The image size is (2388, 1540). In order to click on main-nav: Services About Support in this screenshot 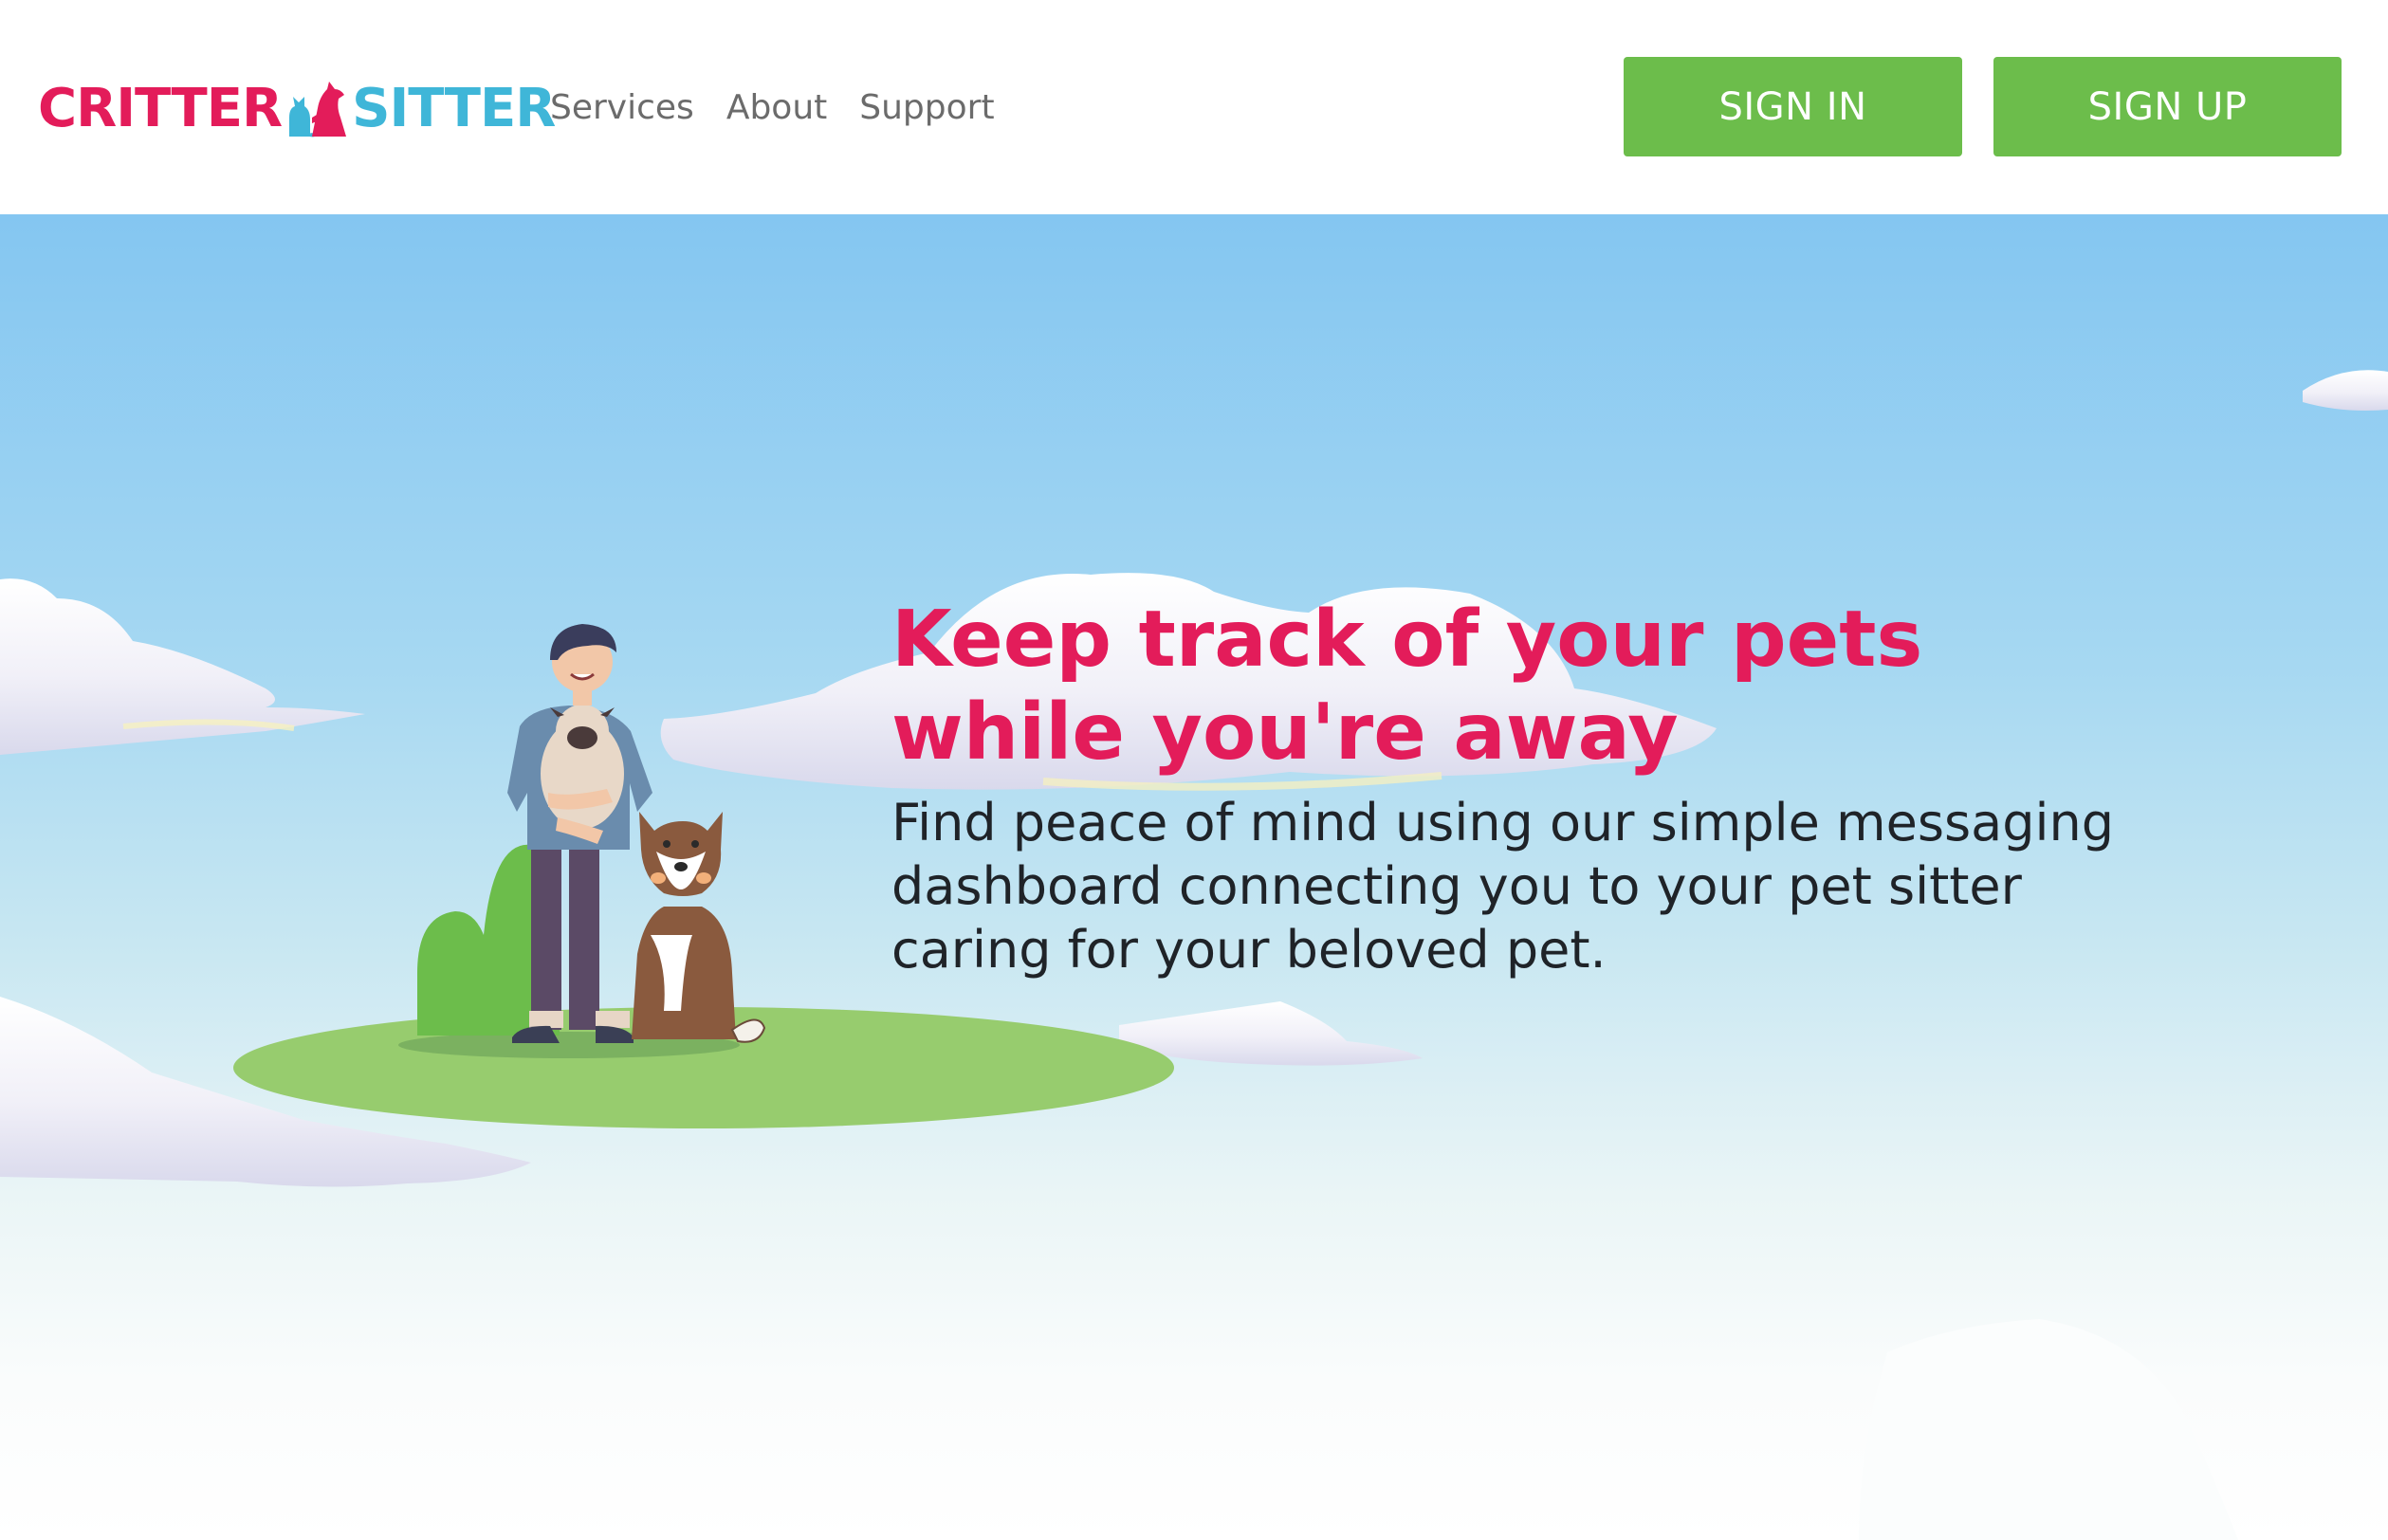, I will do `click(772, 108)`.